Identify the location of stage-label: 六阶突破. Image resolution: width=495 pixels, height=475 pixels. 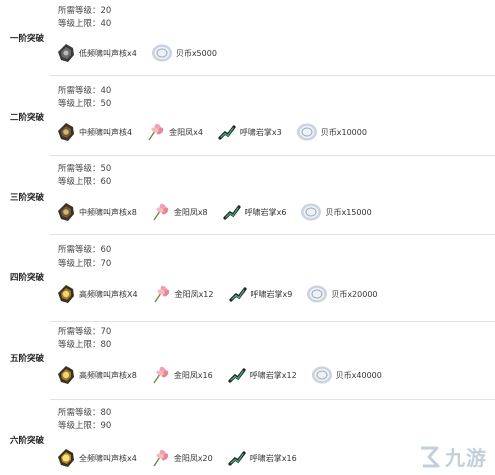
(27, 441).